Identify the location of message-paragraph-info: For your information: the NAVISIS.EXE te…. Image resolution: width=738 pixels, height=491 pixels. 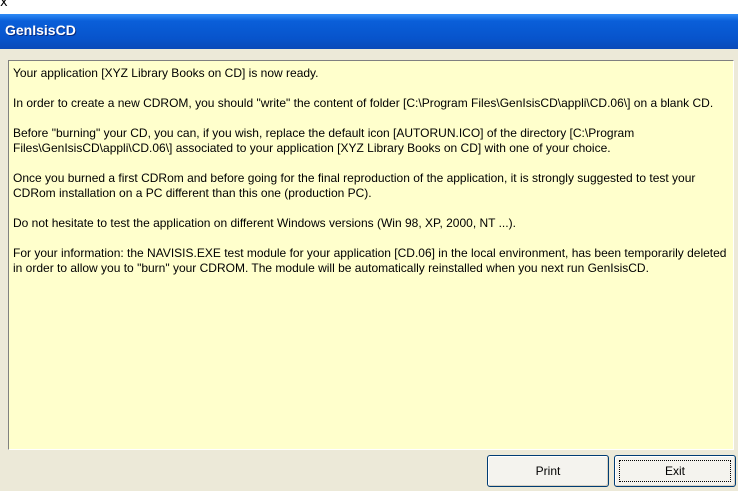
(370, 260).